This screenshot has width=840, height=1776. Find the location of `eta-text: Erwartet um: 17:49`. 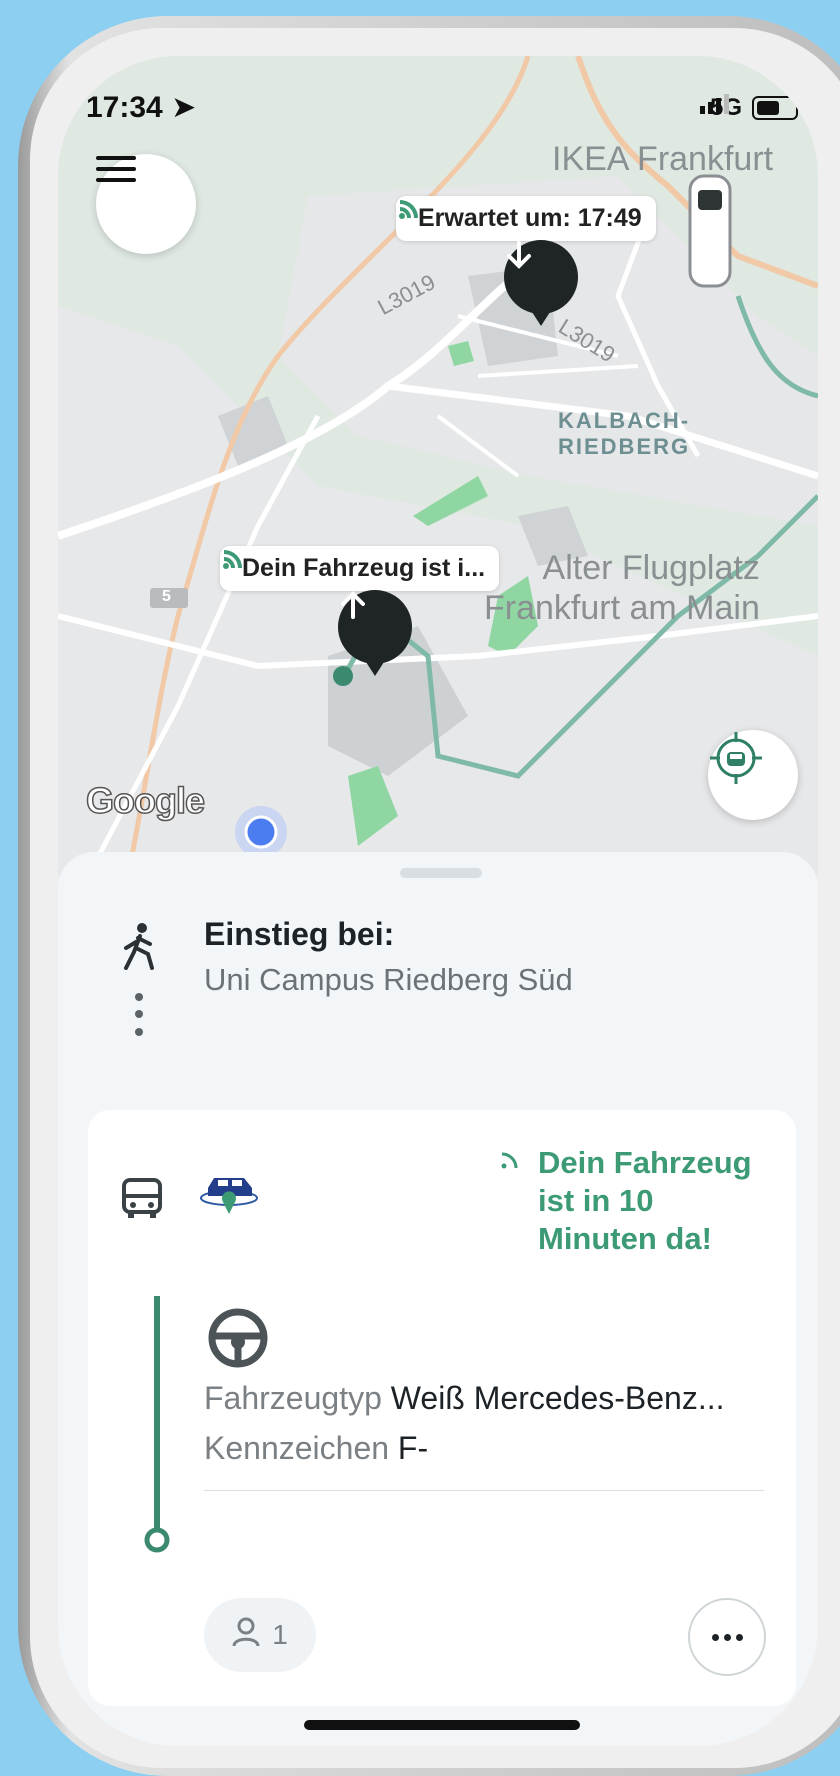

eta-text: Erwartet um: 17:49 is located at coordinates (530, 218).